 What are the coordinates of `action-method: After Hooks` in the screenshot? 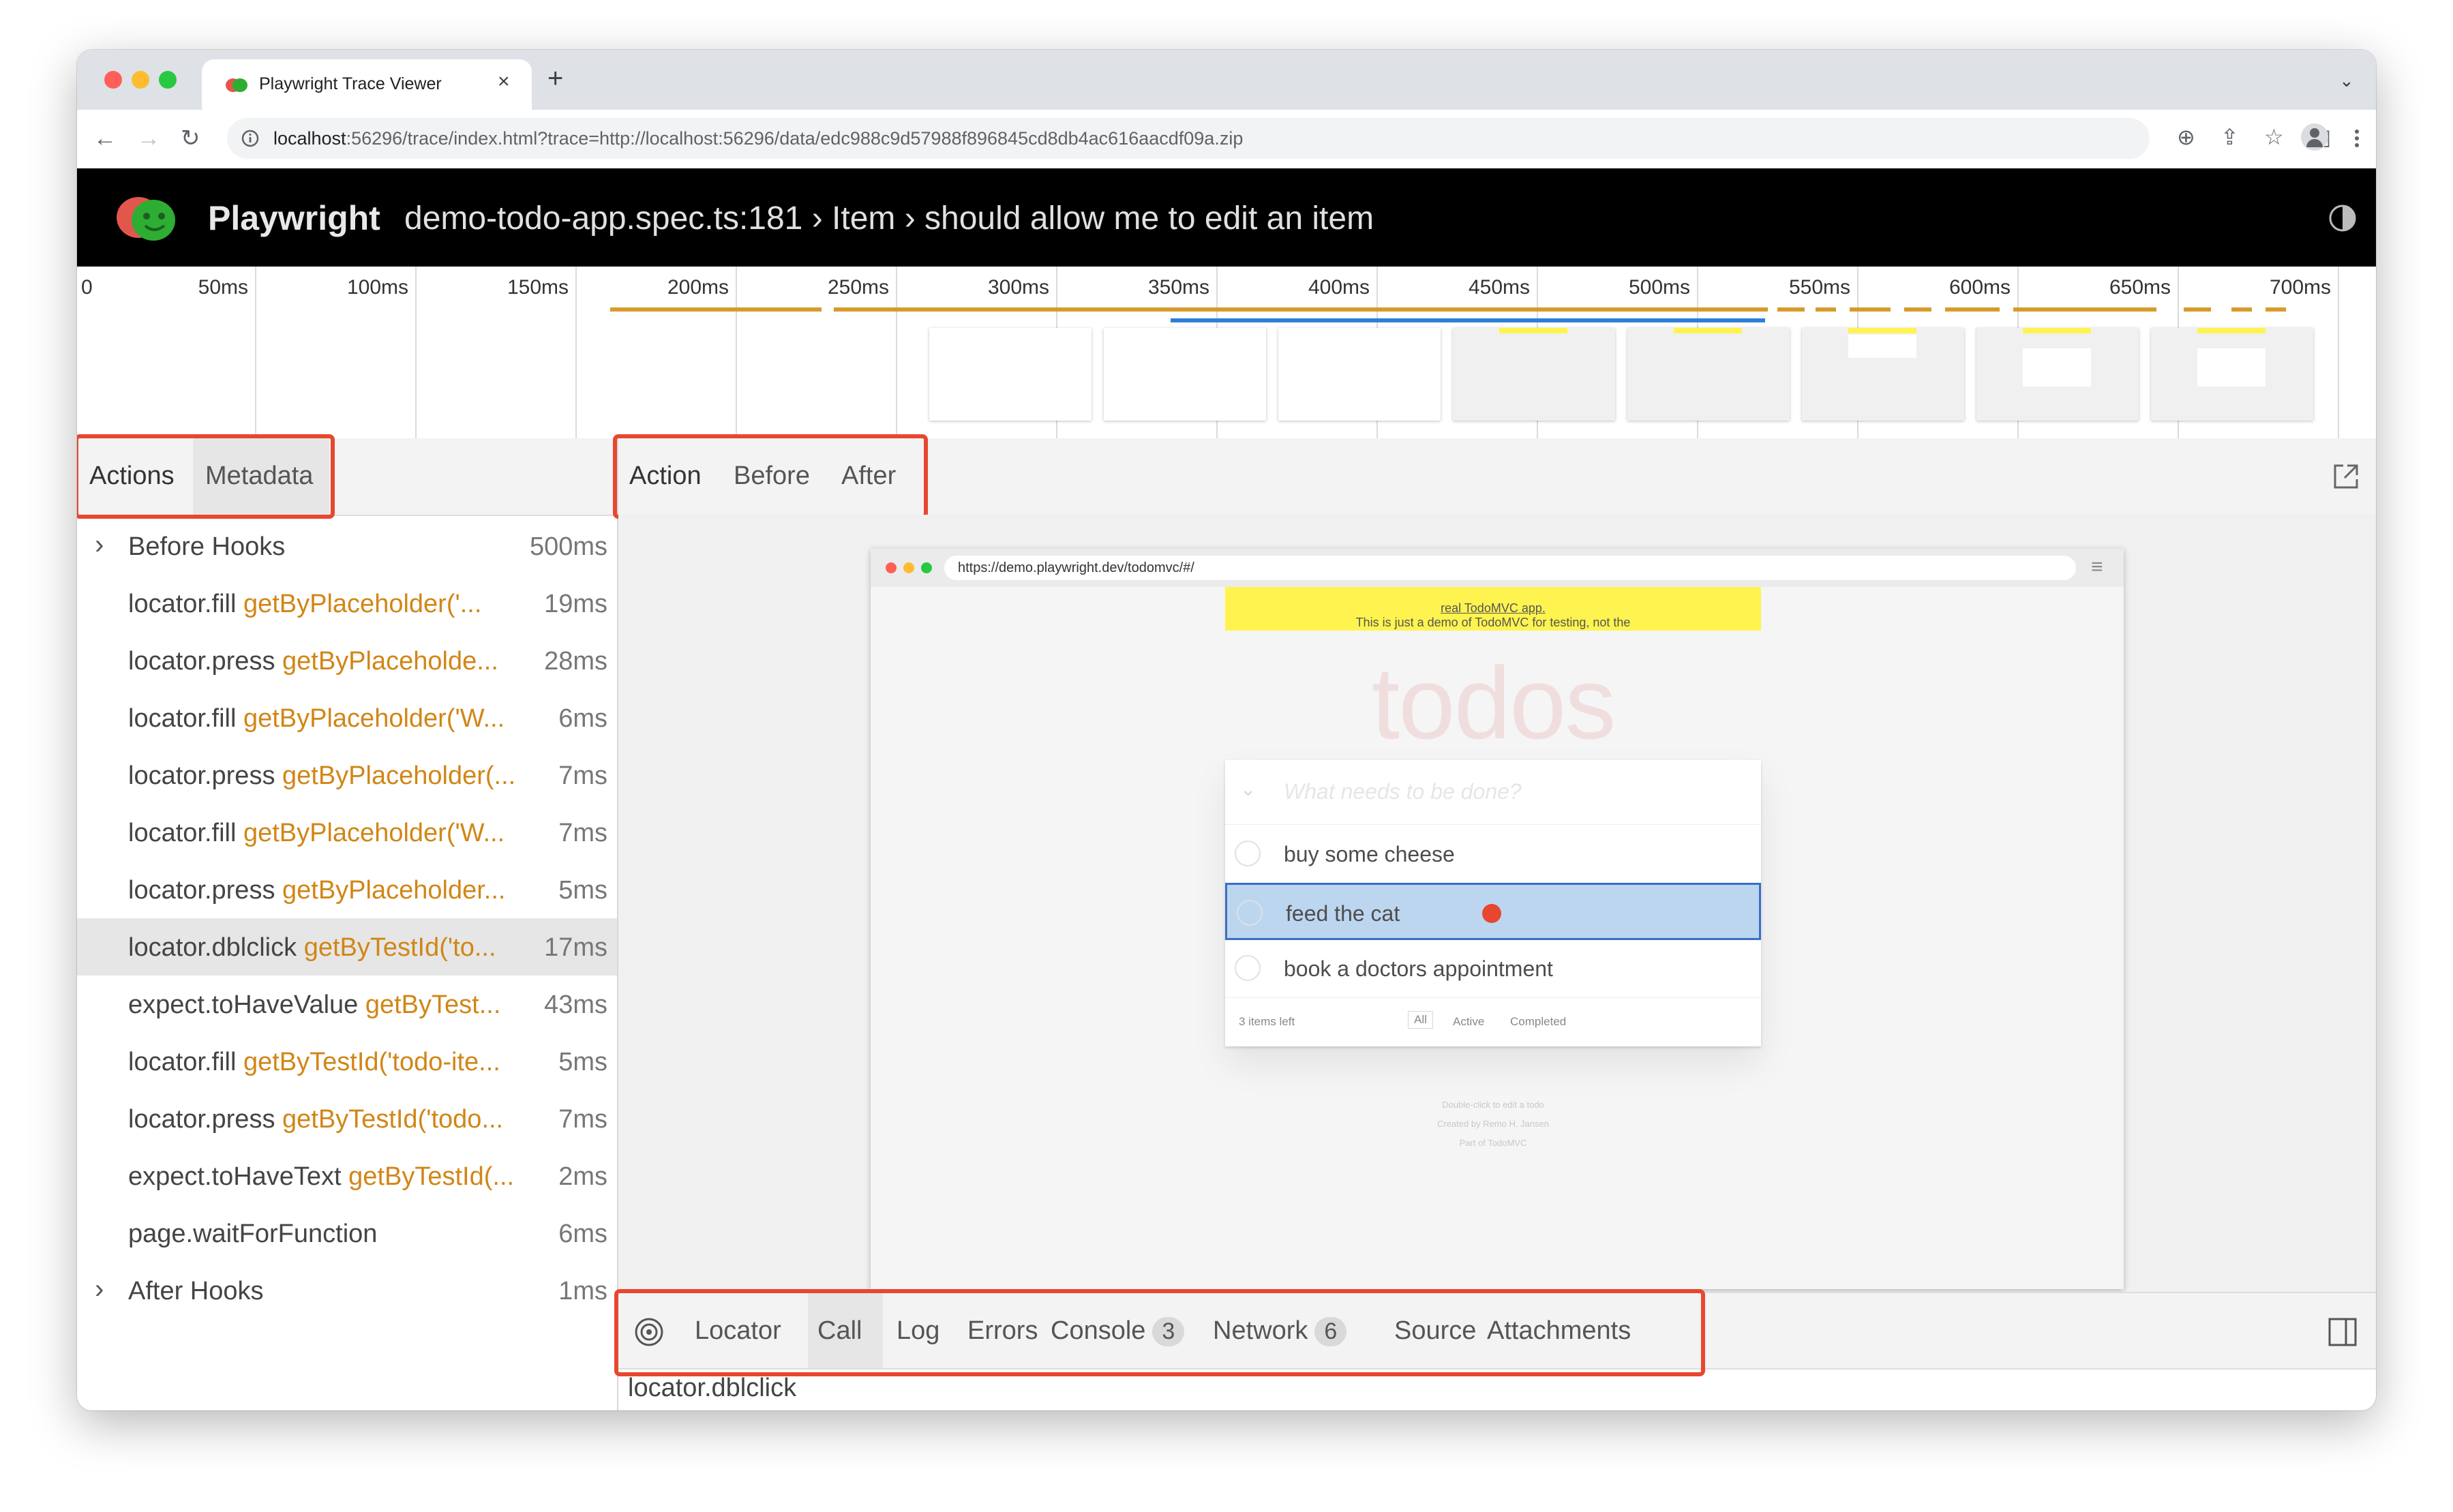 It's located at (196, 1291).